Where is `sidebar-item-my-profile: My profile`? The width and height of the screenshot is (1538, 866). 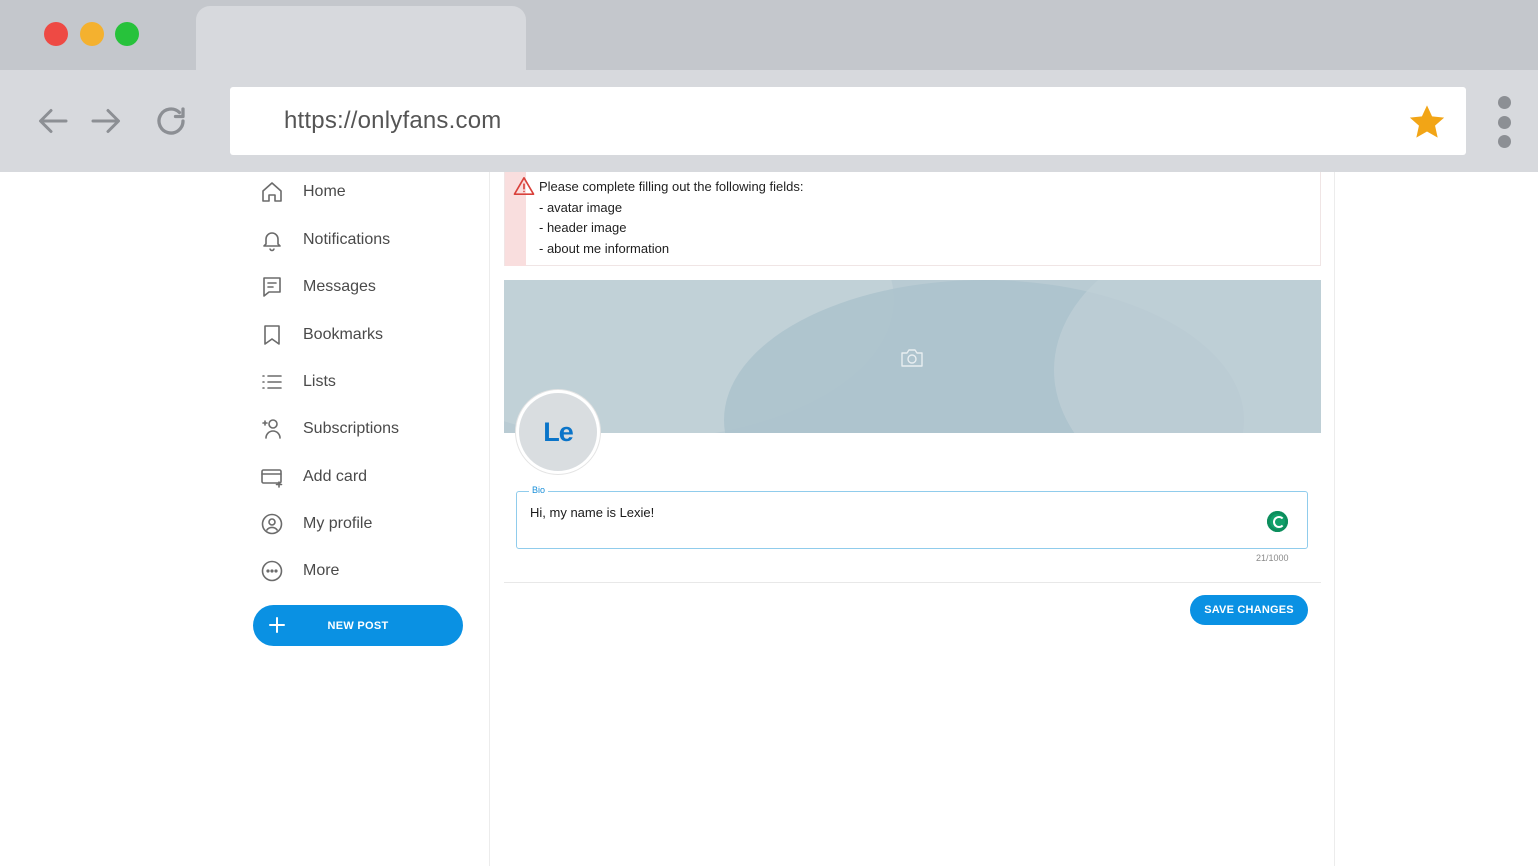
sidebar-item-my-profile: My profile is located at coordinates (357, 524).